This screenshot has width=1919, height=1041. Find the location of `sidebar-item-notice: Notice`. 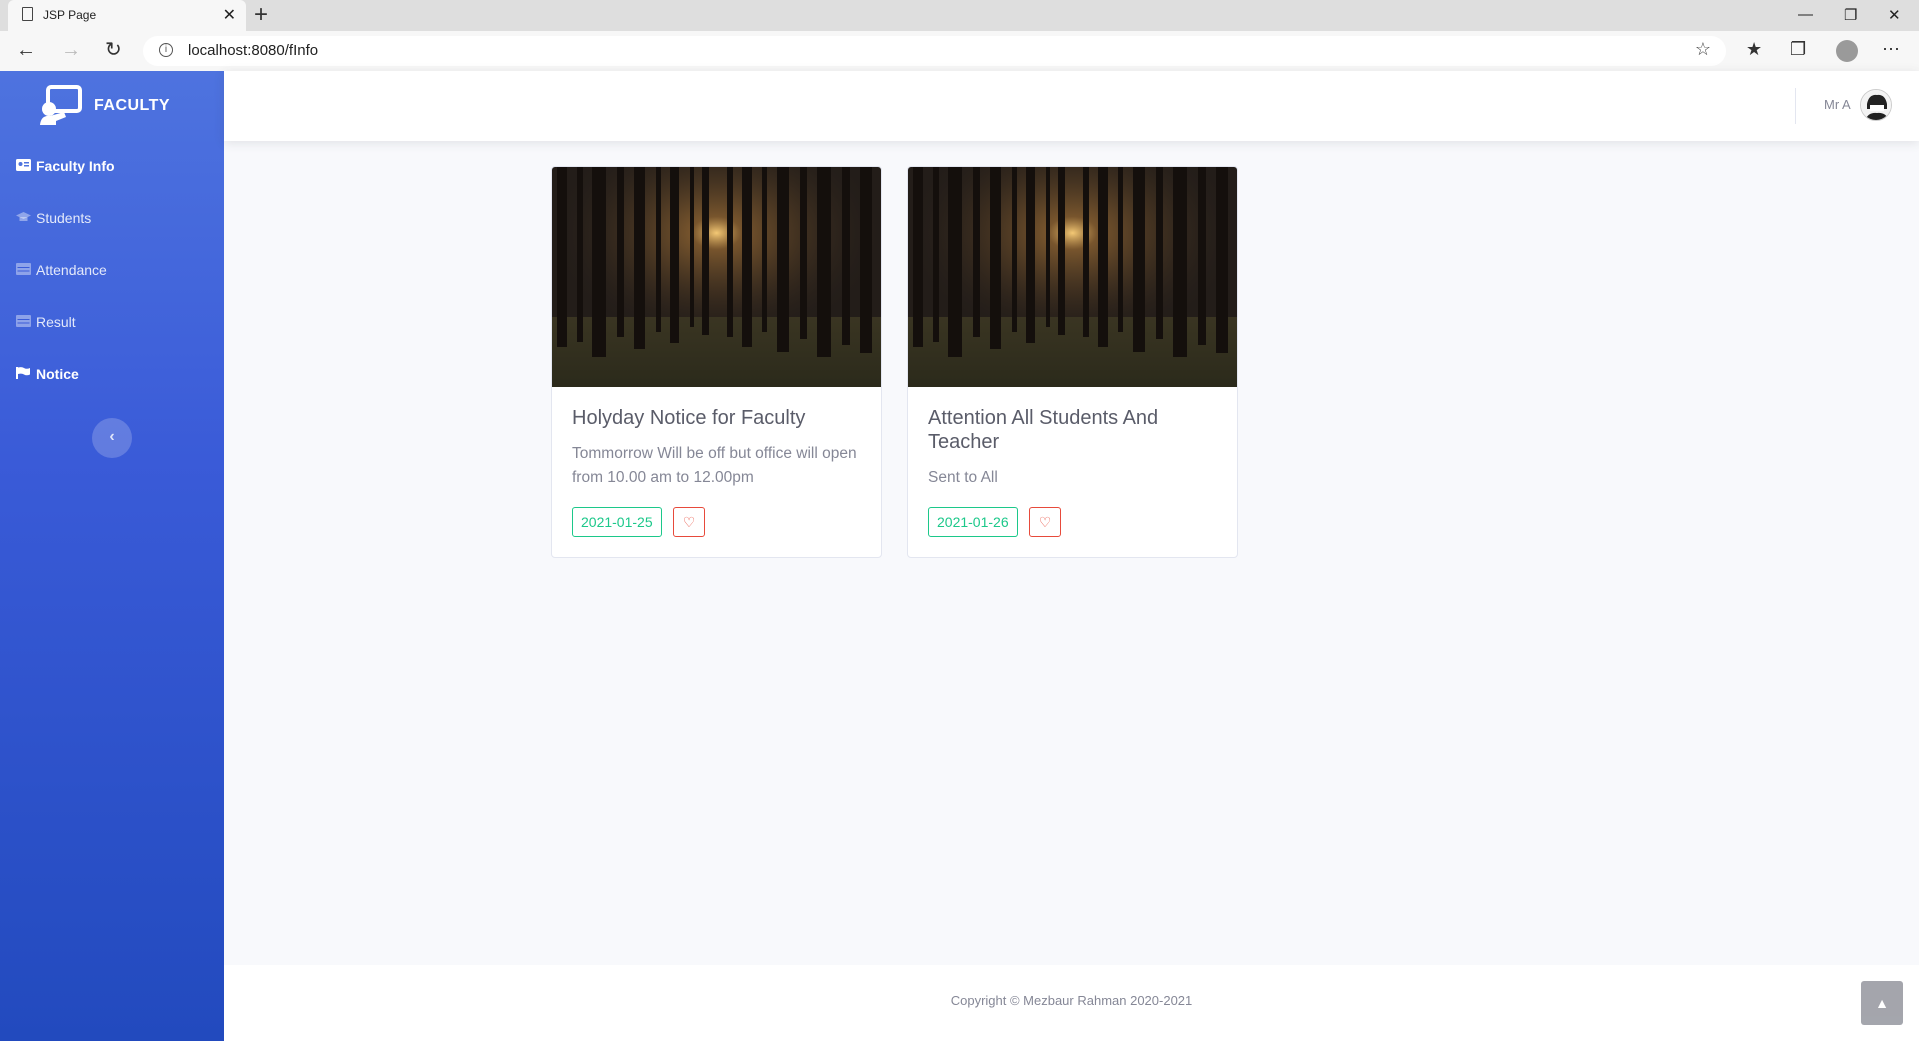

sidebar-item-notice: Notice is located at coordinates (112, 375).